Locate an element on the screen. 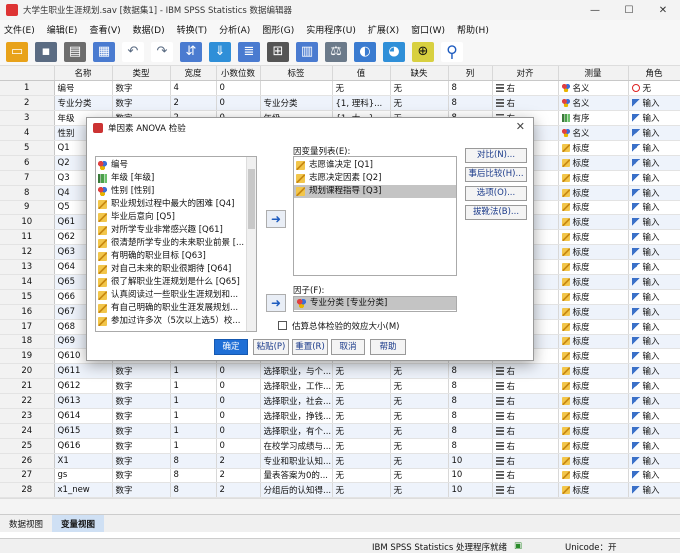  column-header: 名称 is located at coordinates (83, 74).